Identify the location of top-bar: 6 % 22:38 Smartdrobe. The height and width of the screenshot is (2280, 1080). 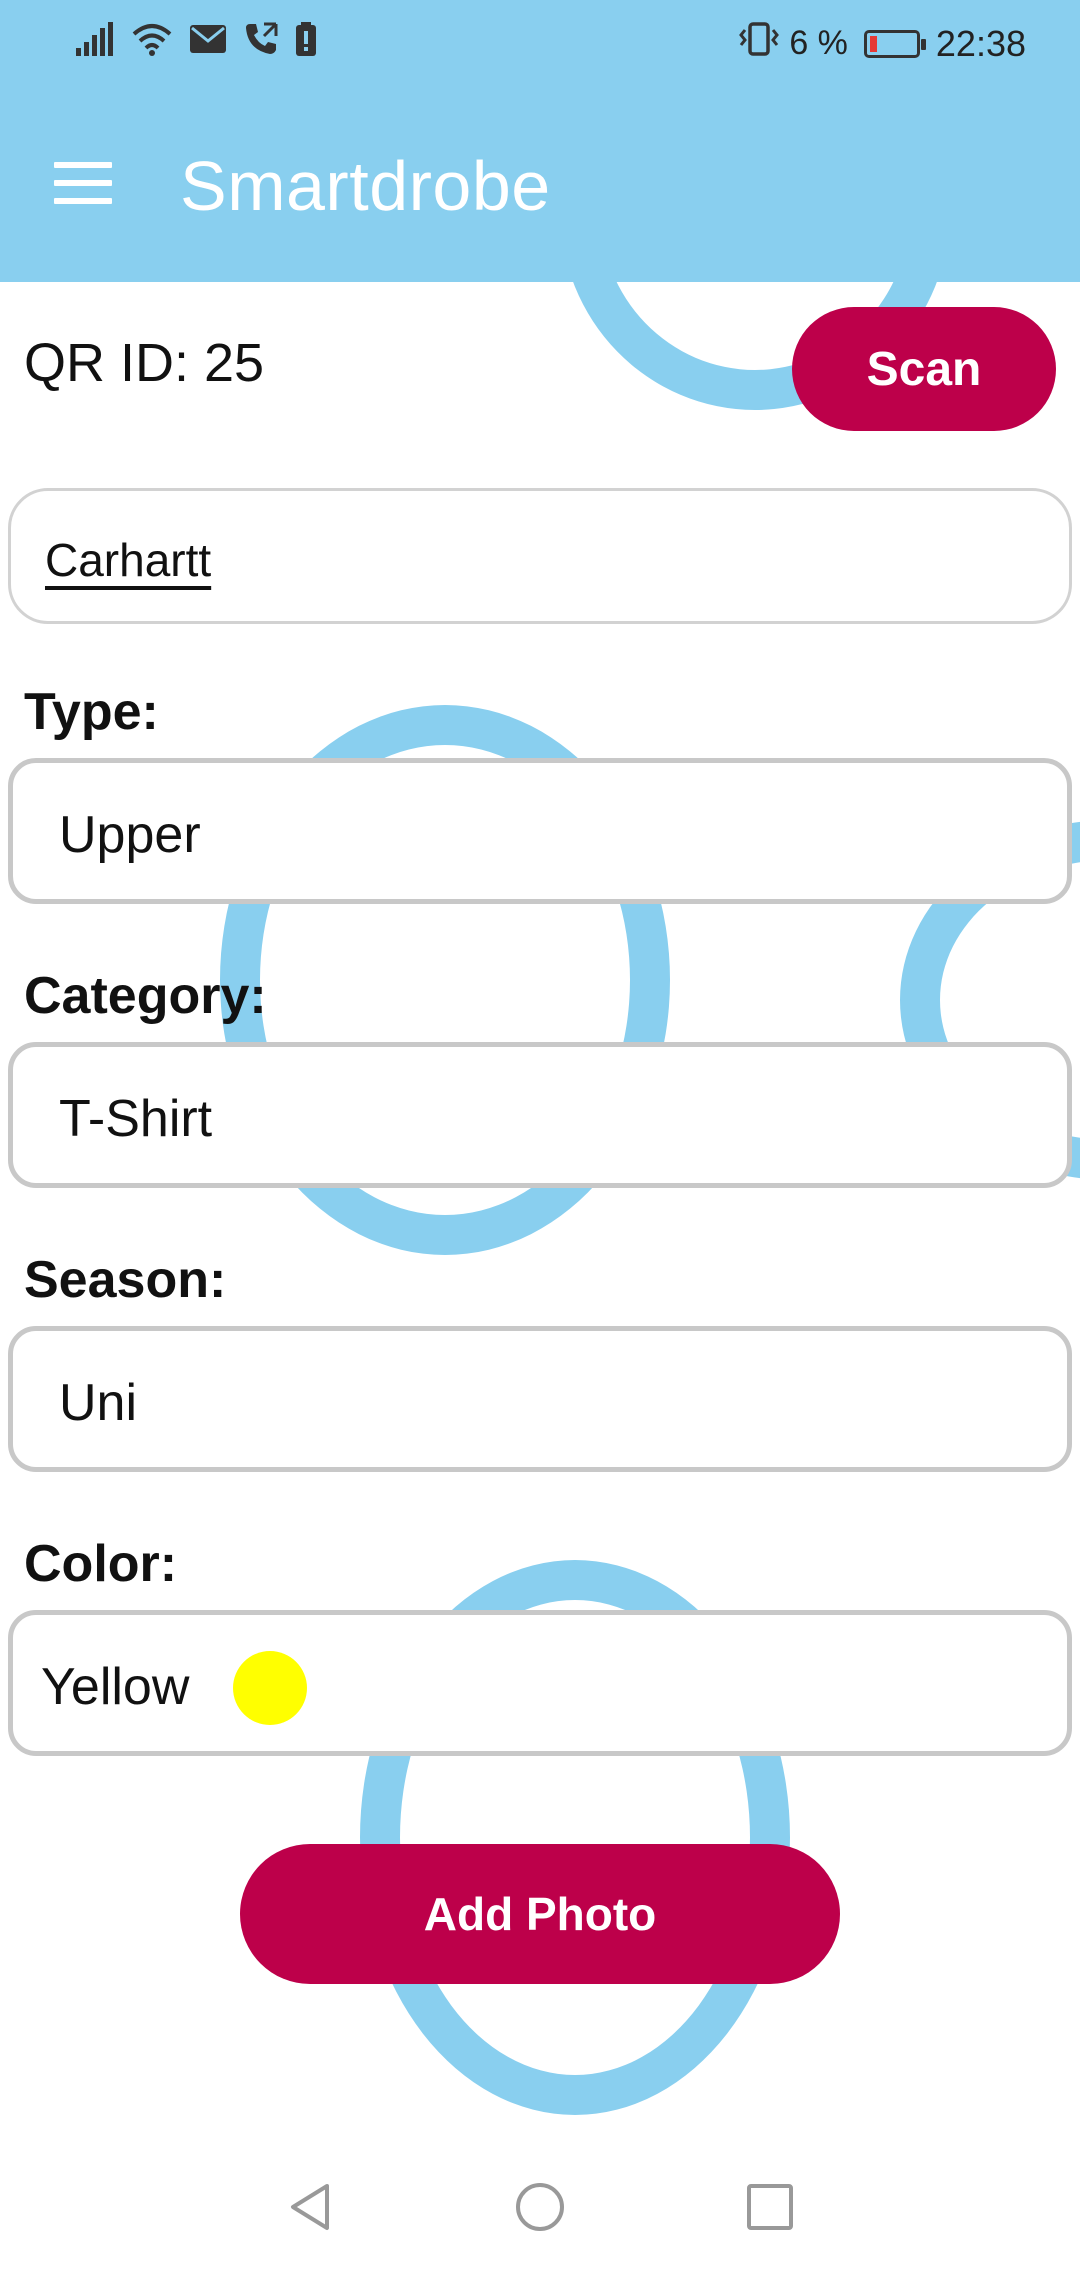
(540, 141).